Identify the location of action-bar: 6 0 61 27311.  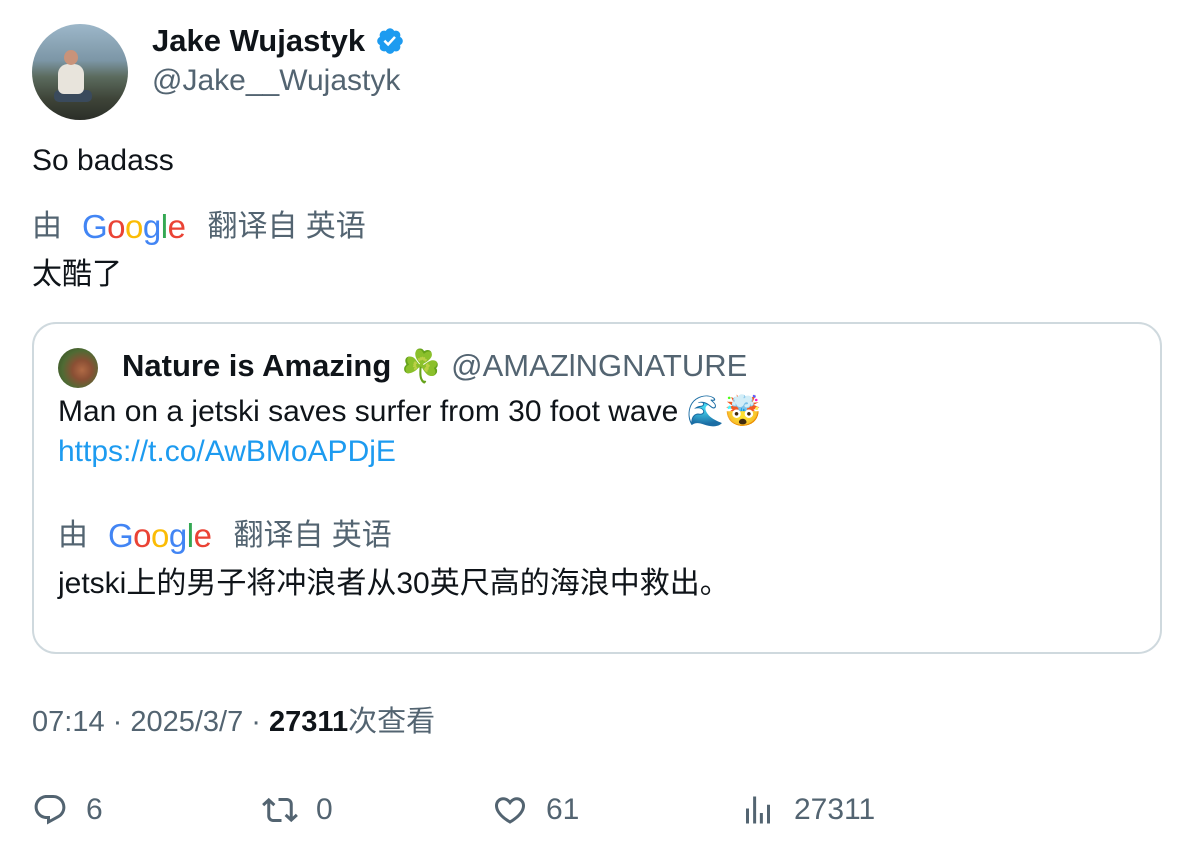
(598, 810).